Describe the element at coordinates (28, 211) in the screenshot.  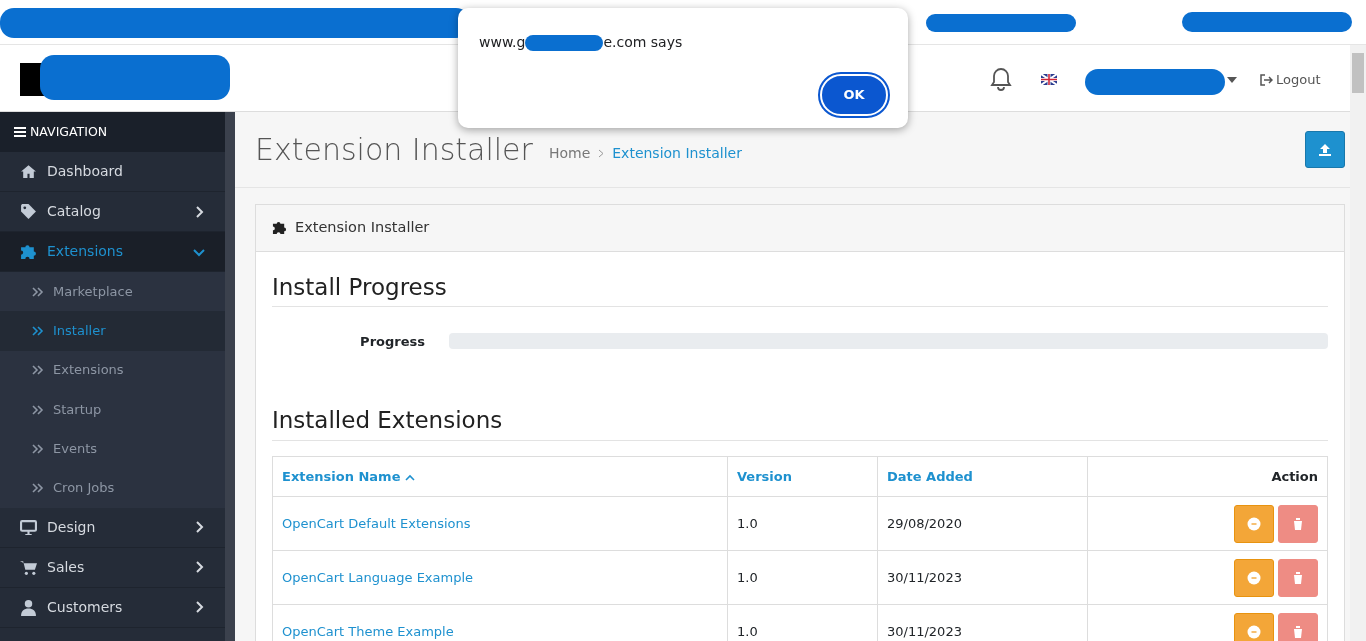
I see `tag-icon` at that location.